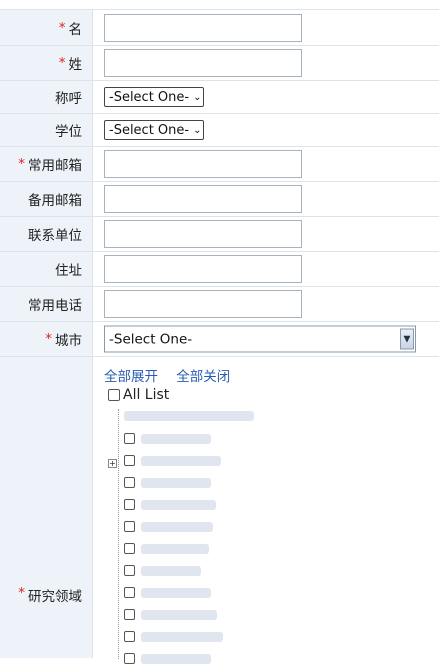 The height and width of the screenshot is (664, 439). I want to click on address-label: 住址, so click(68, 271).